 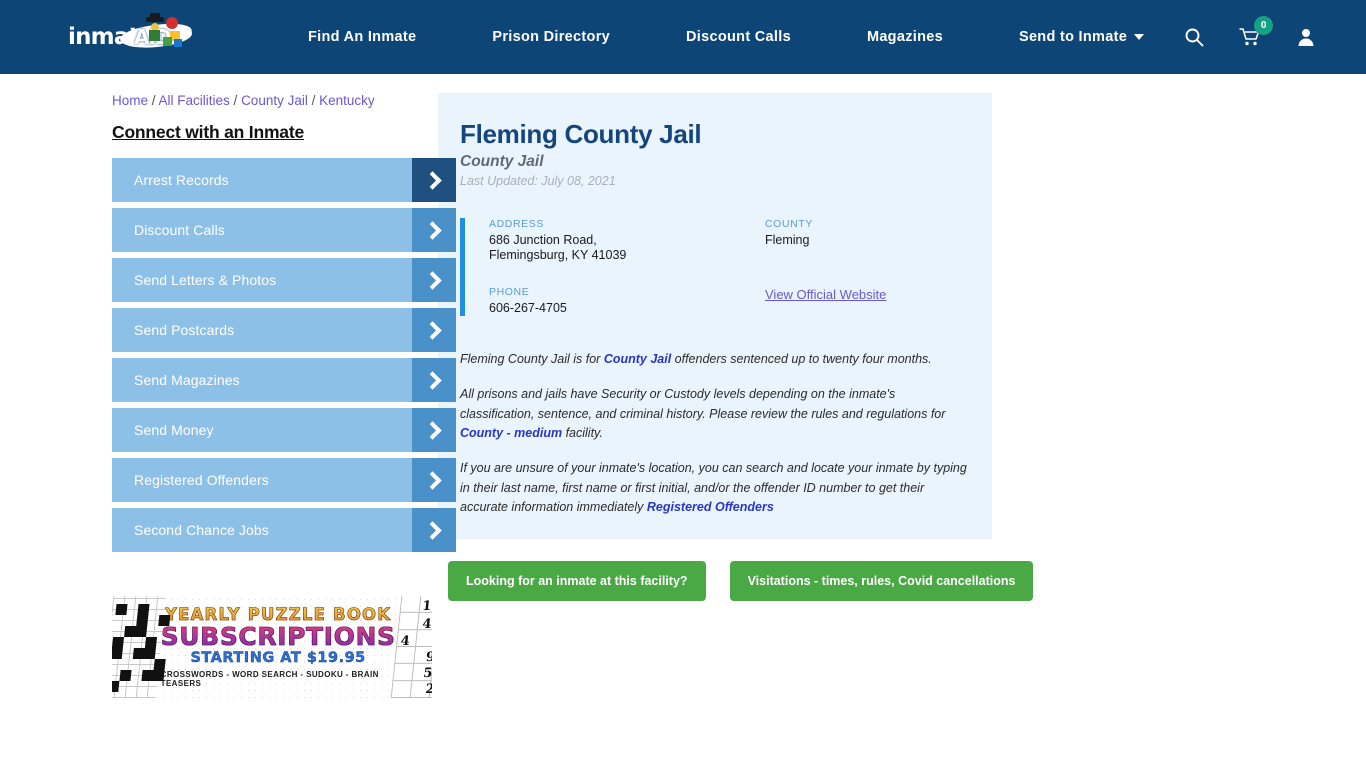 What do you see at coordinates (427, 673) in the screenshot?
I see `sudoku-number: 5` at bounding box center [427, 673].